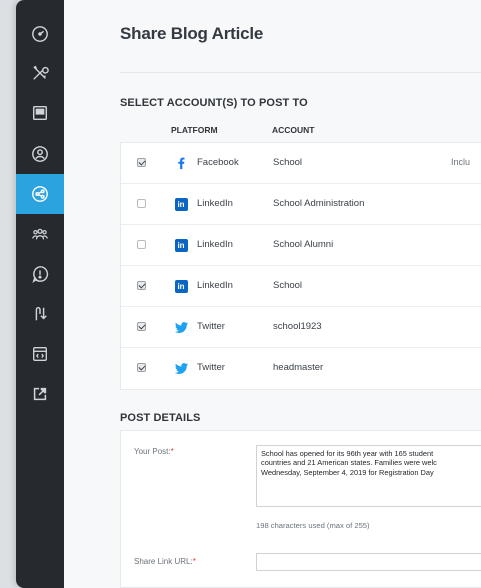  Describe the element at coordinates (218, 162) in the screenshot. I see `platform-name: Facebook` at that location.